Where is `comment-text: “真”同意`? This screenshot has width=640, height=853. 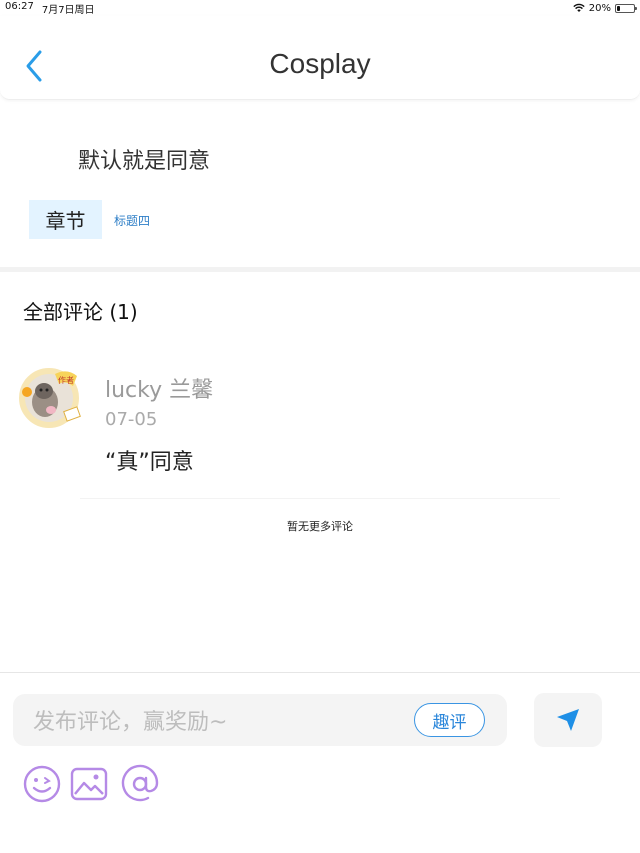 comment-text: “真”同意 is located at coordinates (149, 462).